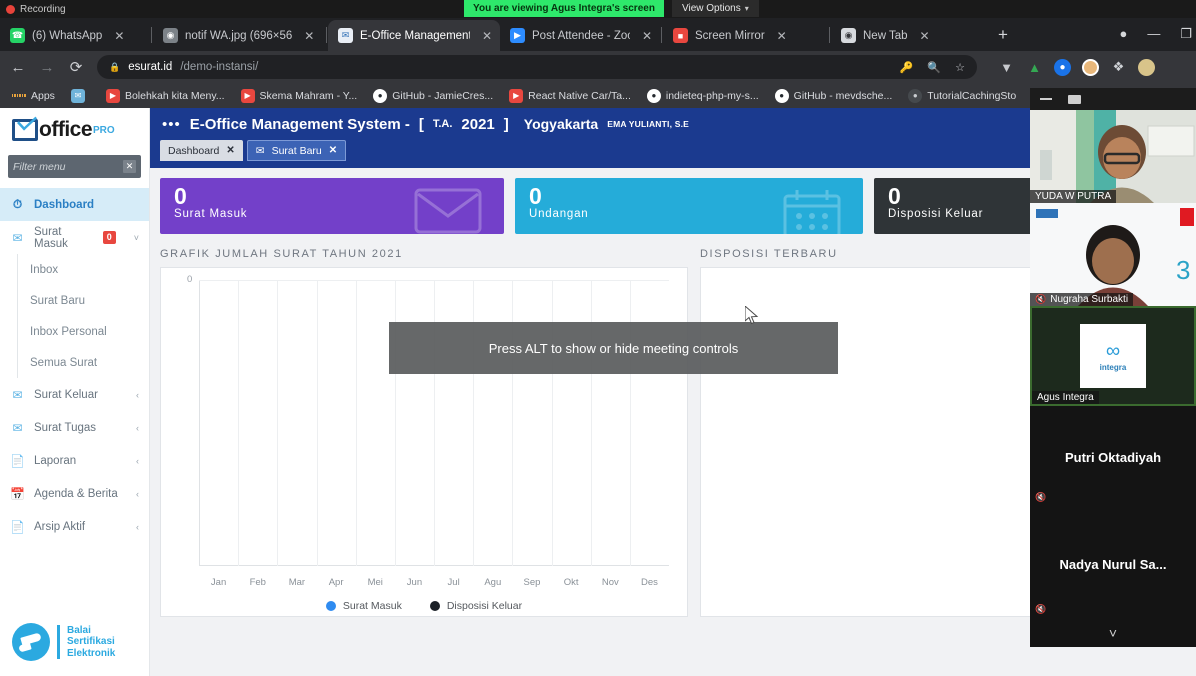  What do you see at coordinates (962, 96) in the screenshot?
I see `bookmark-item: ● TutorialCachingSto` at bounding box center [962, 96].